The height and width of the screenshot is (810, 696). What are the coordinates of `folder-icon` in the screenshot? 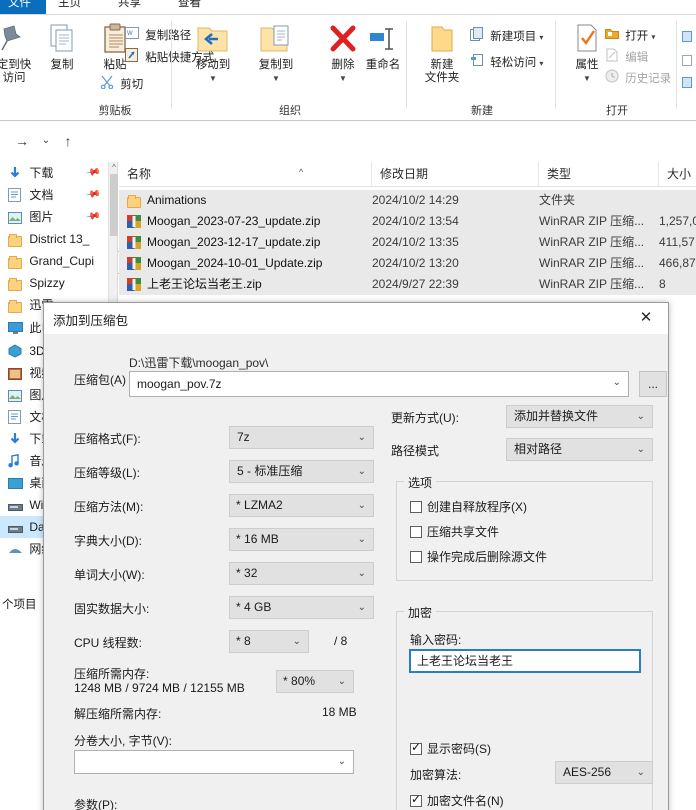 It's located at (17, 261).